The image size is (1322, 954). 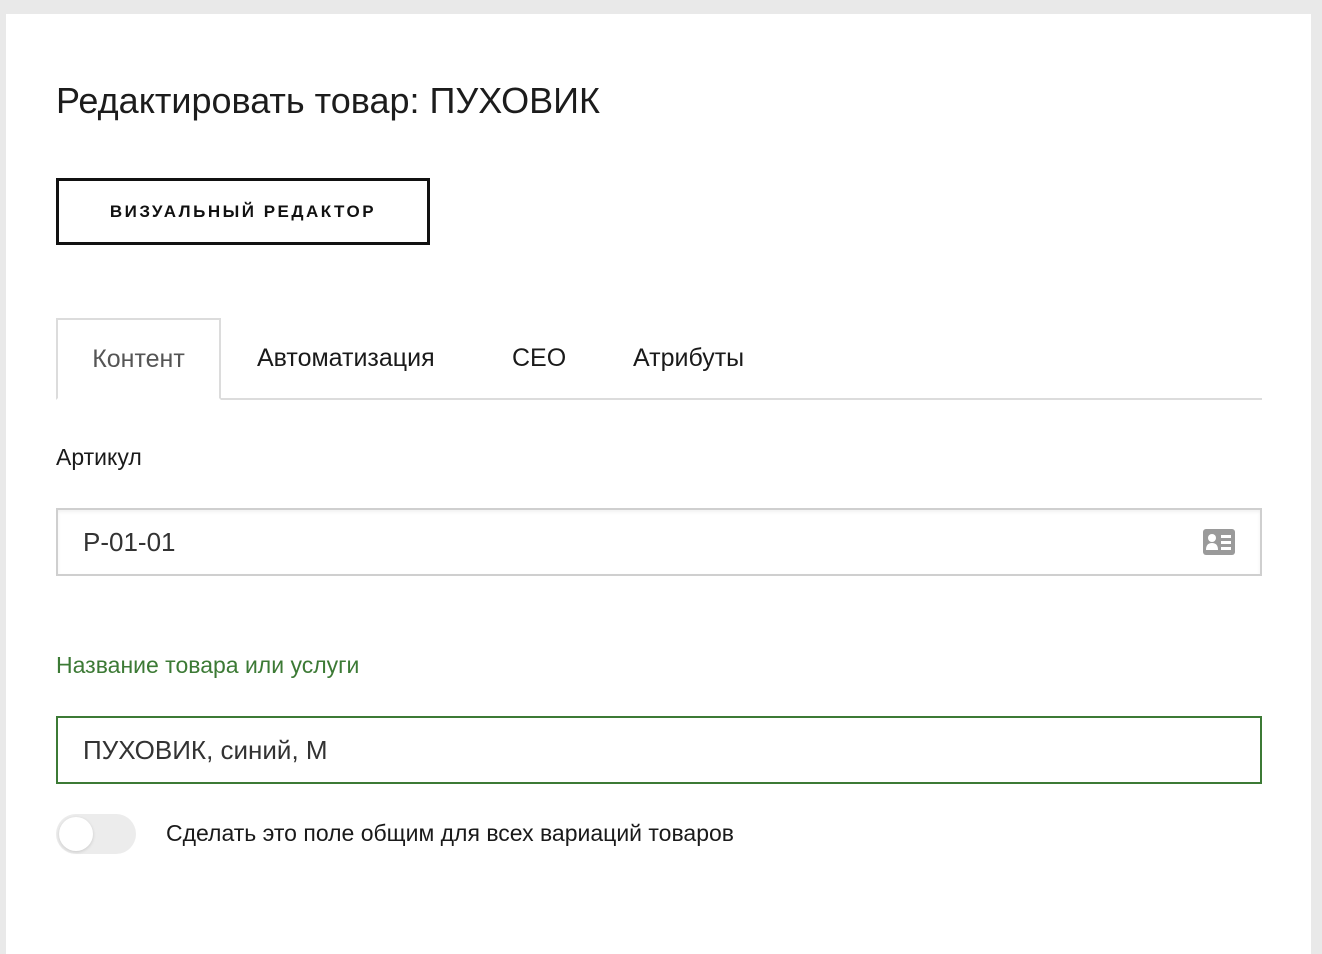 What do you see at coordinates (99, 457) in the screenshot?
I see `sku-label: Артикул` at bounding box center [99, 457].